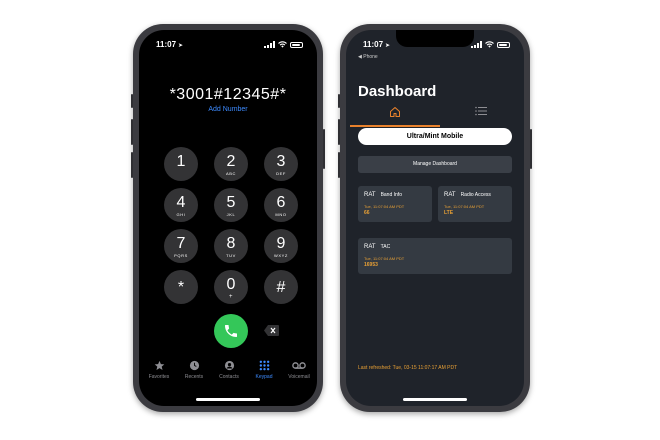 The image size is (660, 440). I want to click on key-1: 1, so click(181, 164).